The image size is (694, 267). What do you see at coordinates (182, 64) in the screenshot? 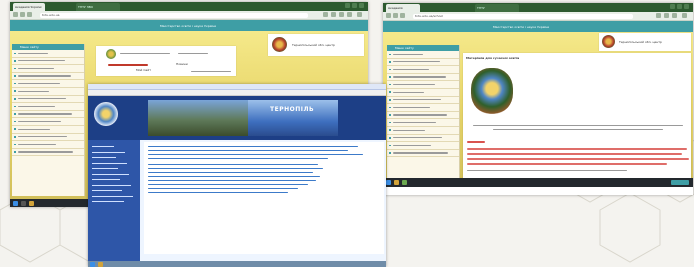
I see `center-text-2: Новини` at bounding box center [182, 64].